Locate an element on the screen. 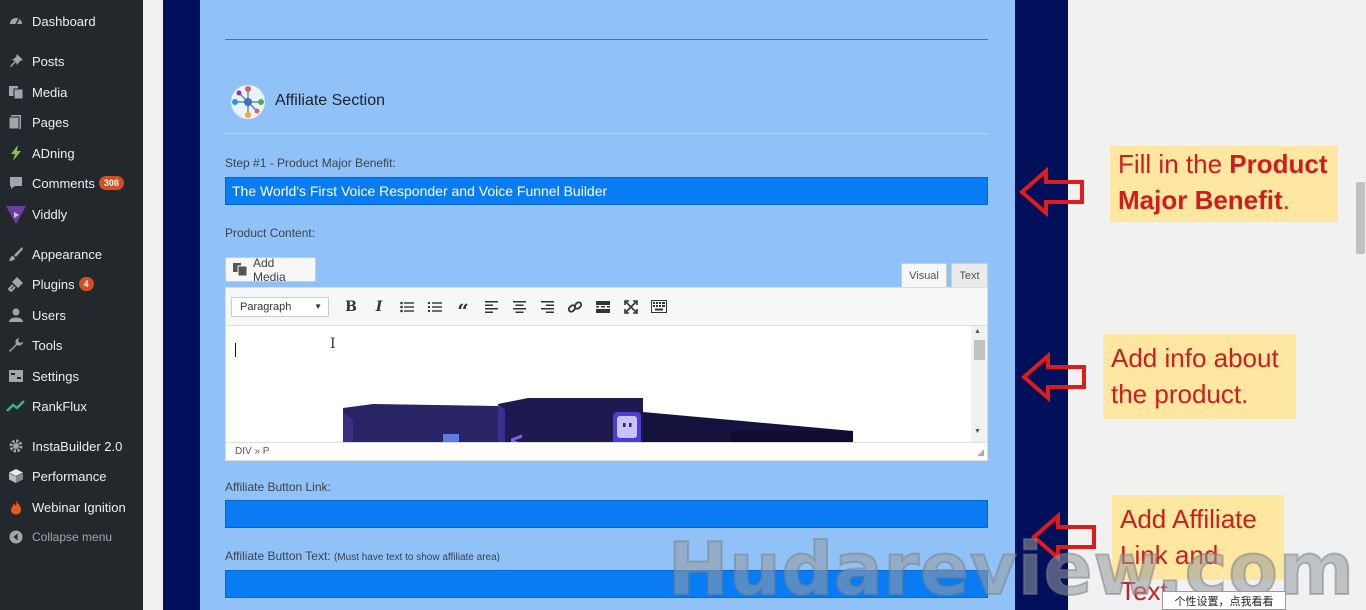 This screenshot has height=610, width=1366. add-media-label: Add Media is located at coordinates (269, 269).